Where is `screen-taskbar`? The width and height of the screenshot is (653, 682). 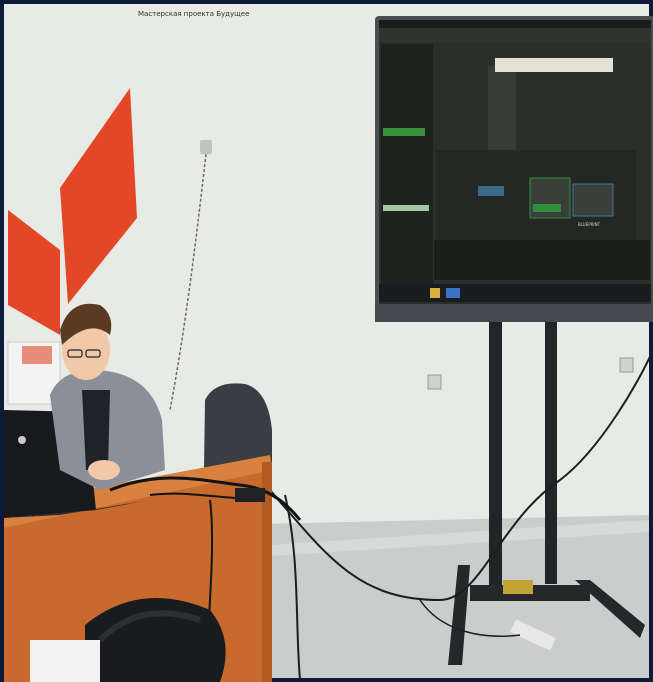
screen-taskbar is located at coordinates (515, 293).